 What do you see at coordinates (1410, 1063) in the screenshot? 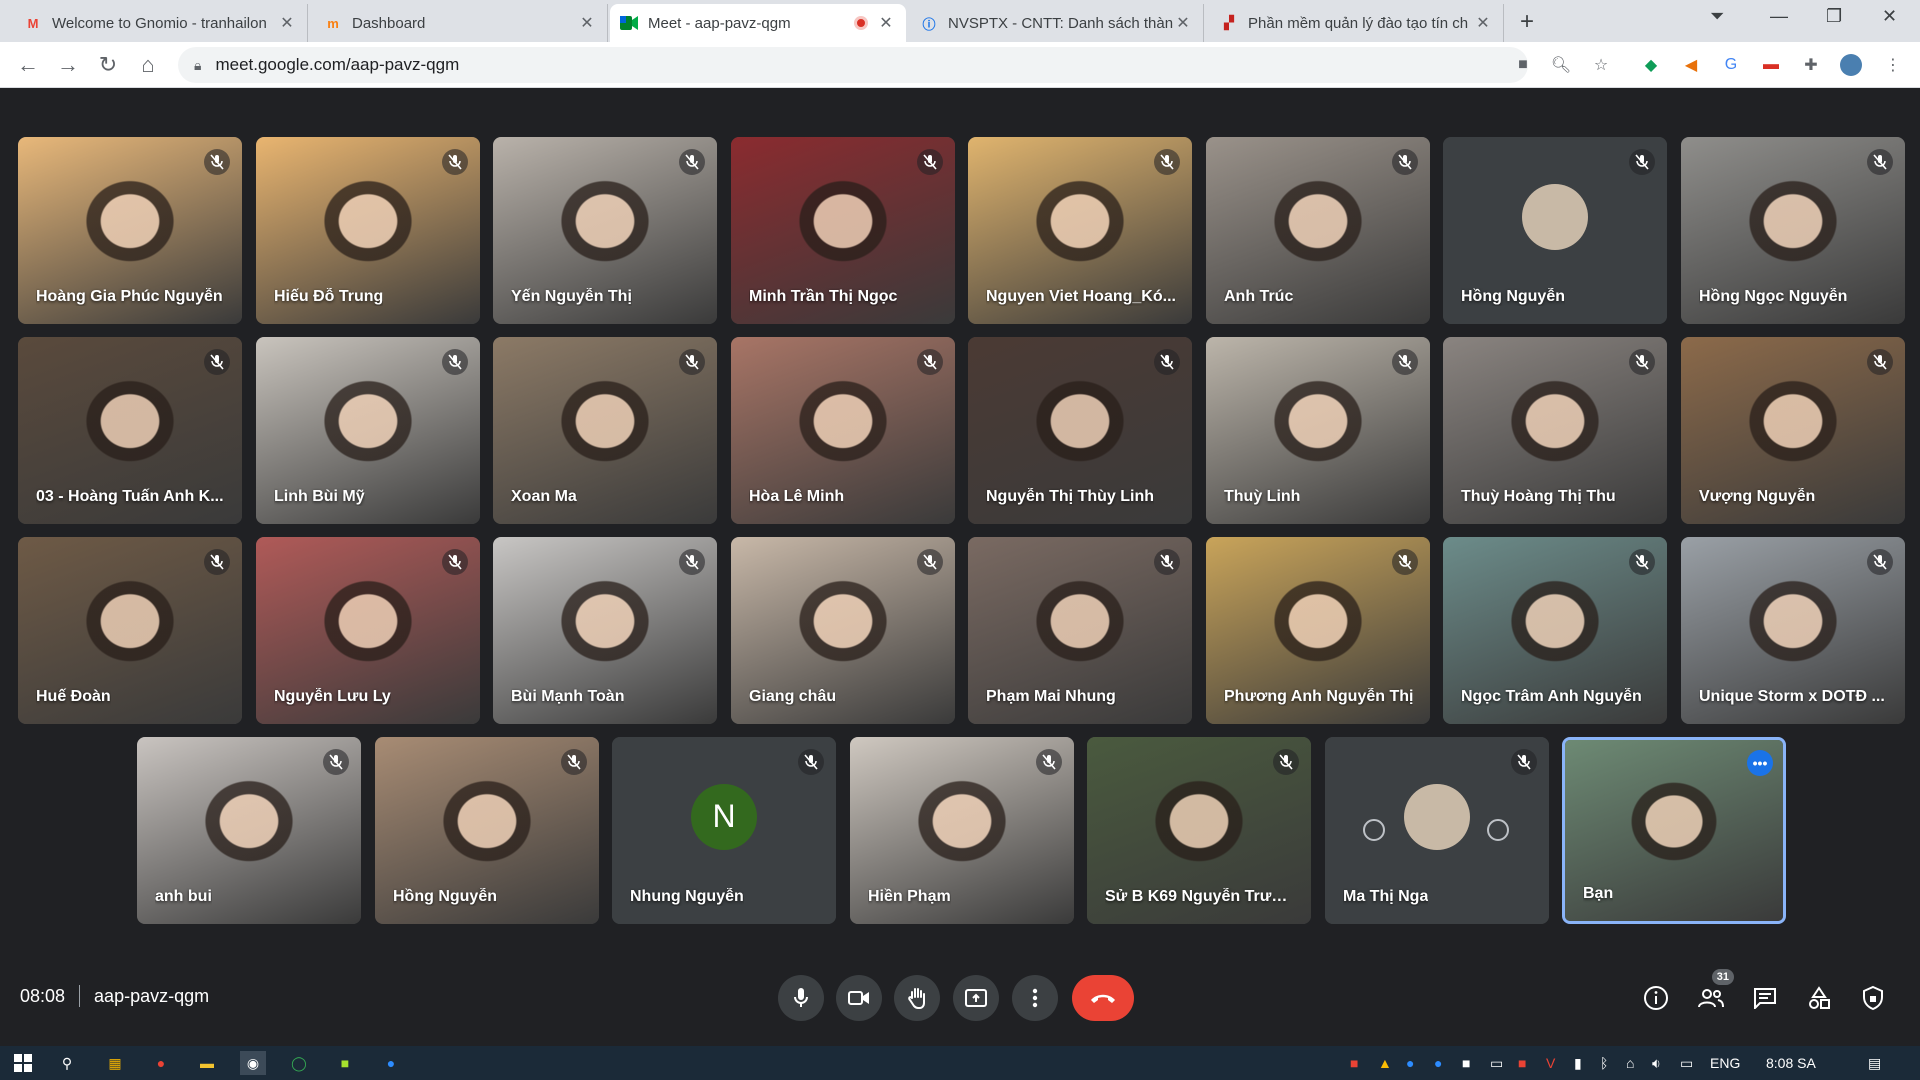
I see `tray-icon: ●` at bounding box center [1410, 1063].